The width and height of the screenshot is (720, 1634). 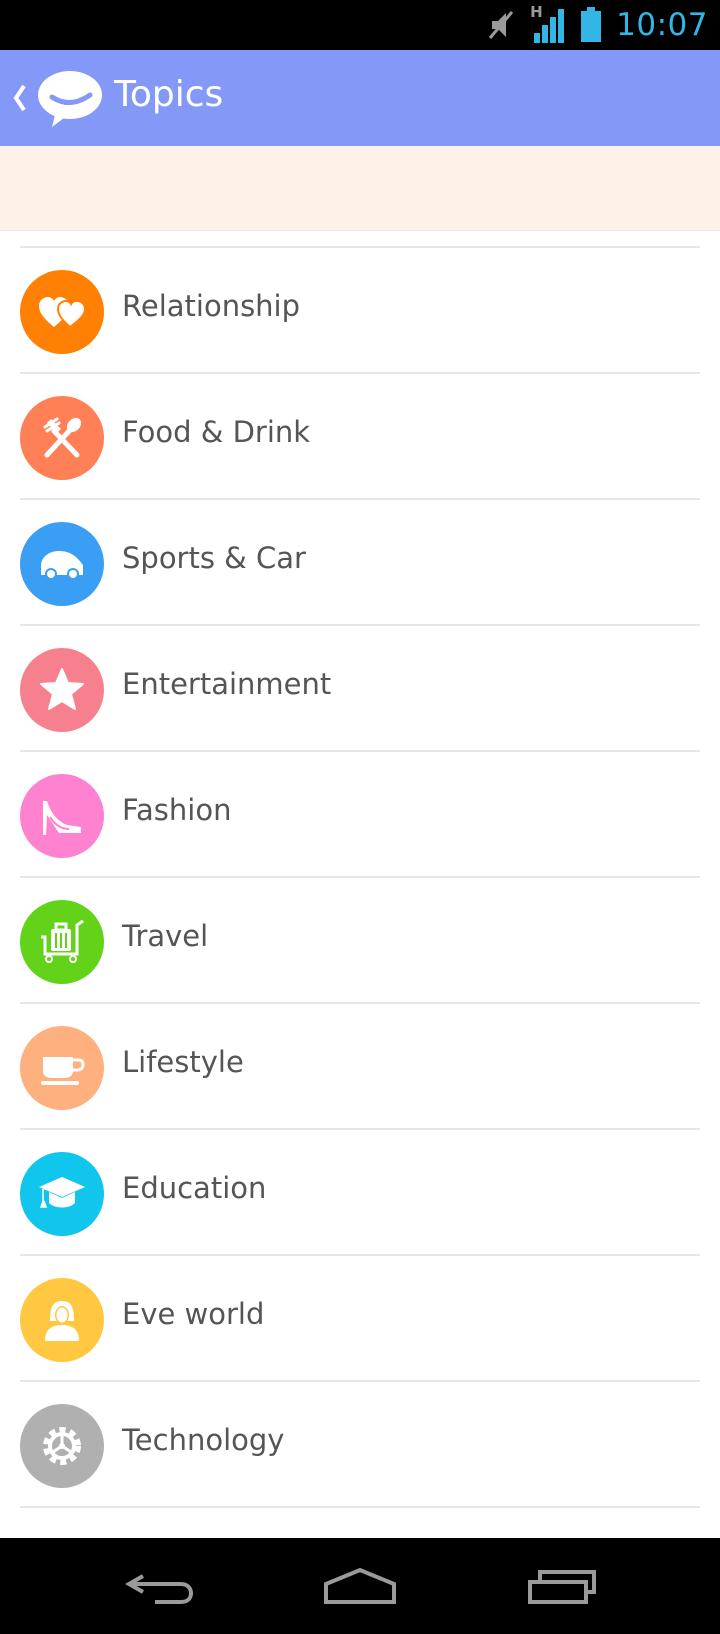 I want to click on topic-label: Technology, so click(x=203, y=1440).